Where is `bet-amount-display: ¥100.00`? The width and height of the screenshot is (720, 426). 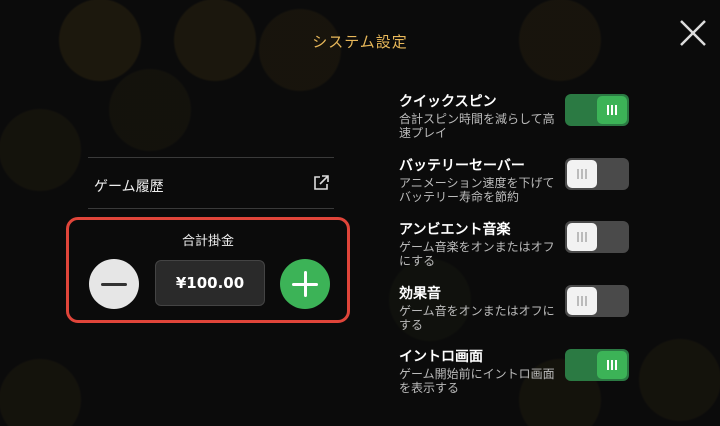
bet-amount-display: ¥100.00 is located at coordinates (210, 283).